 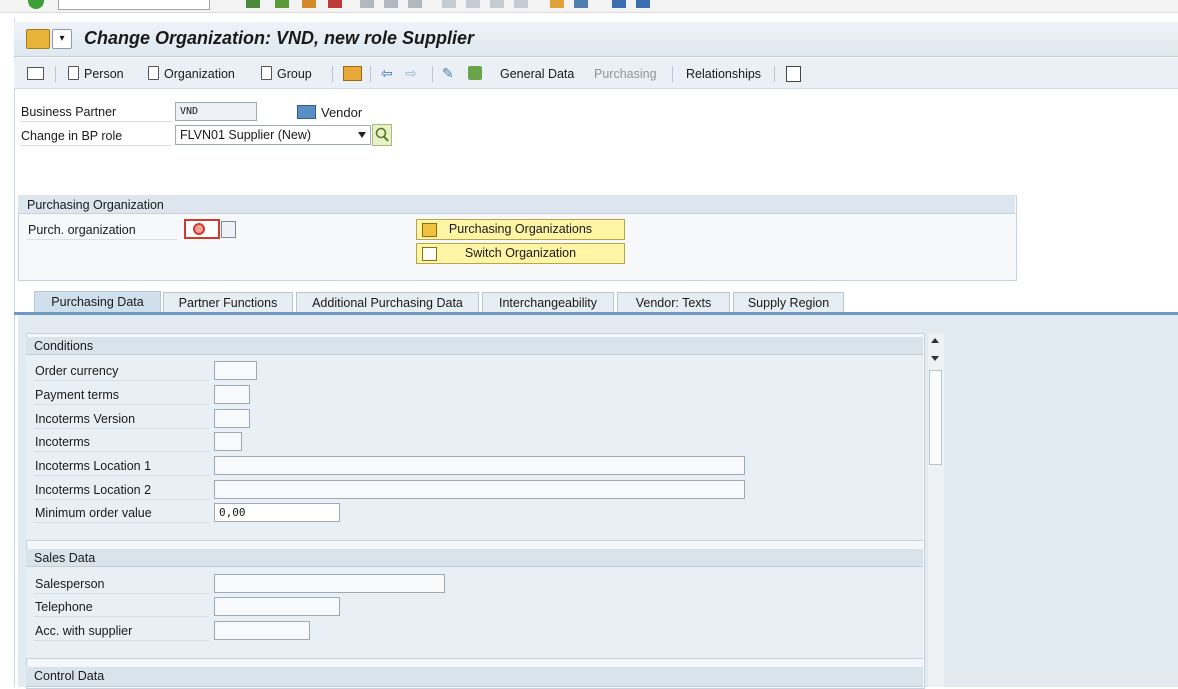 I want to click on switch-display-change-icon: ✎, so click(x=448, y=73).